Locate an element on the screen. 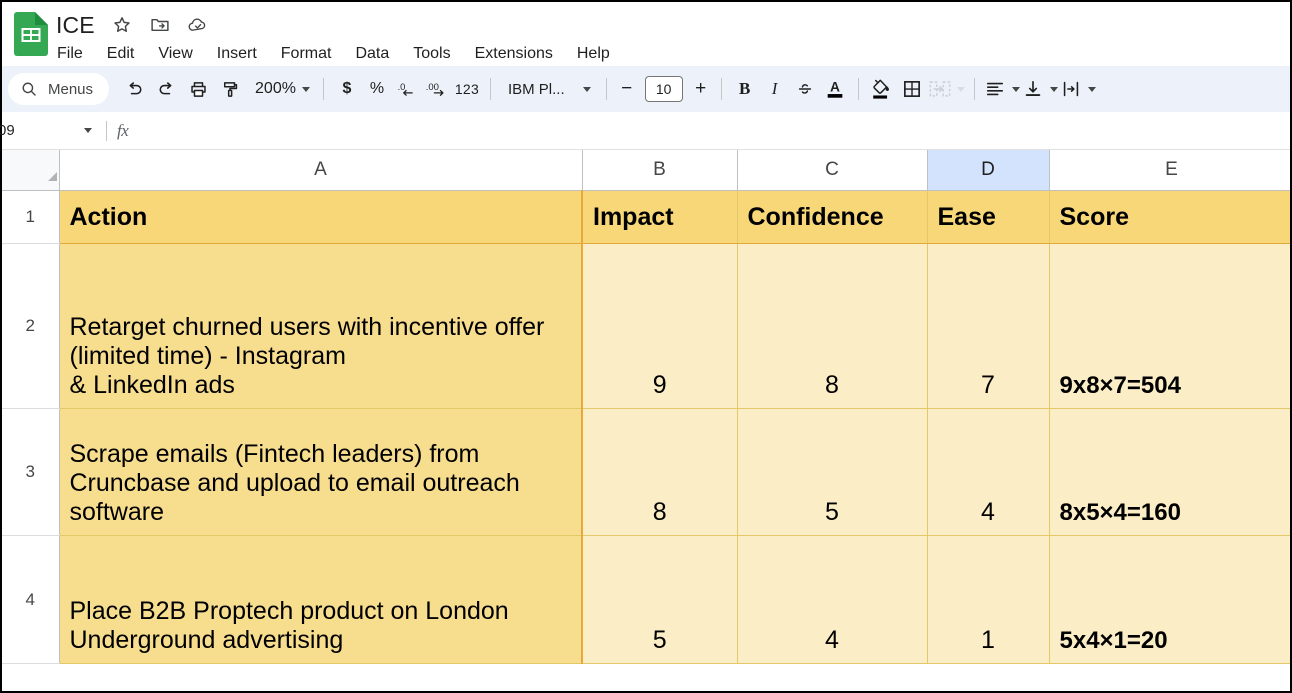 The image size is (1292, 693). strikethrough-button is located at coordinates (805, 89).